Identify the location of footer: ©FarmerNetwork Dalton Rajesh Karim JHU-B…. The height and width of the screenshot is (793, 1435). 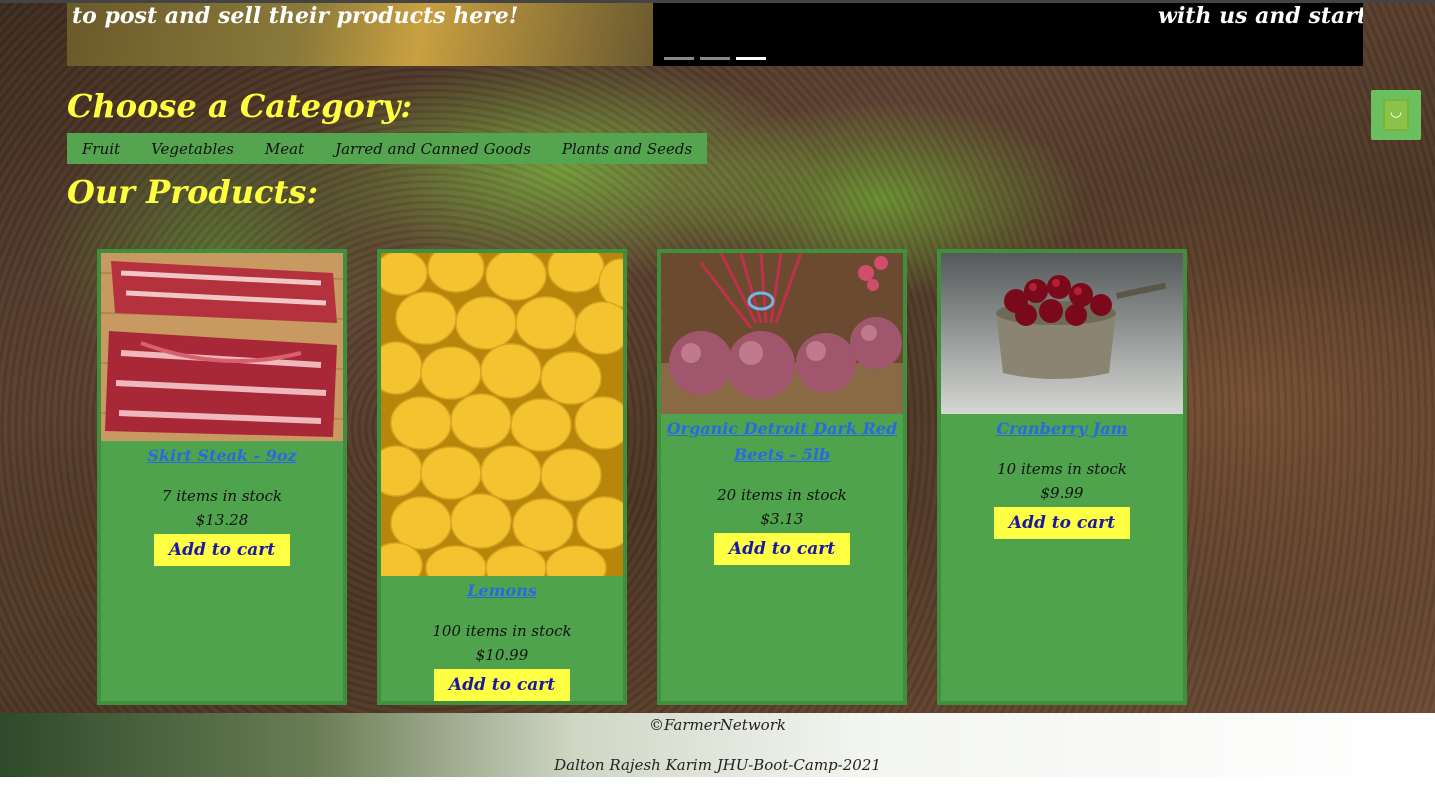
(717, 745).